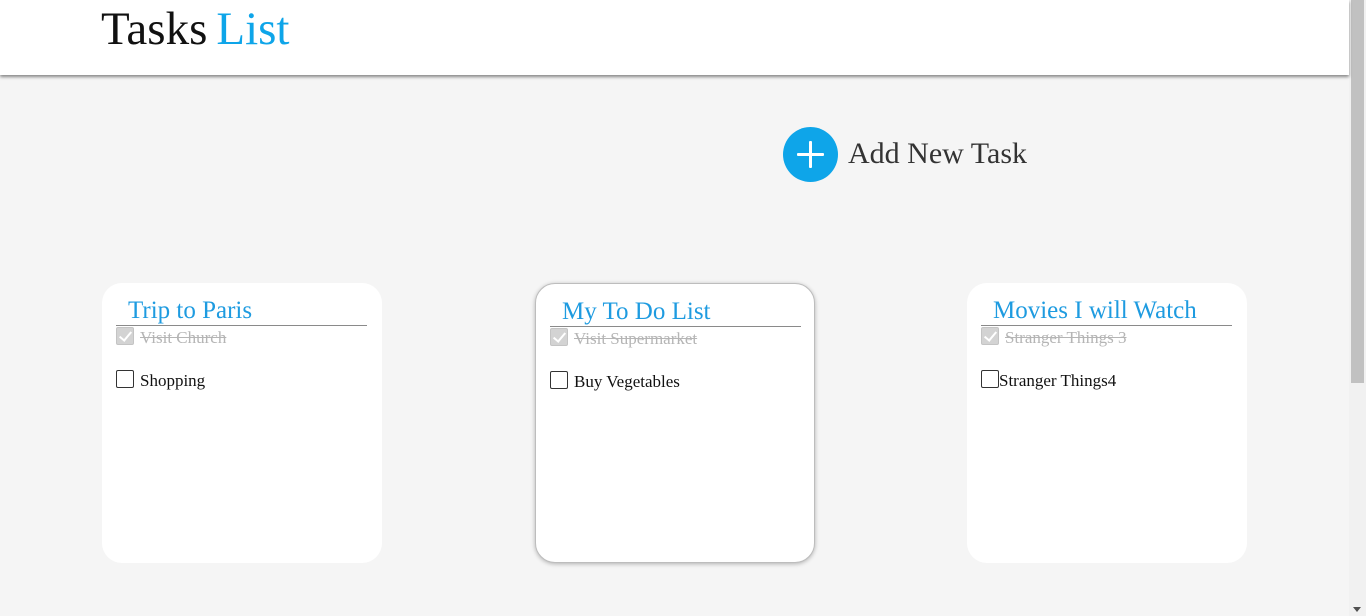 Image resolution: width=1366 pixels, height=616 pixels. What do you see at coordinates (183, 337) in the screenshot?
I see `task-label: Visit Church` at bounding box center [183, 337].